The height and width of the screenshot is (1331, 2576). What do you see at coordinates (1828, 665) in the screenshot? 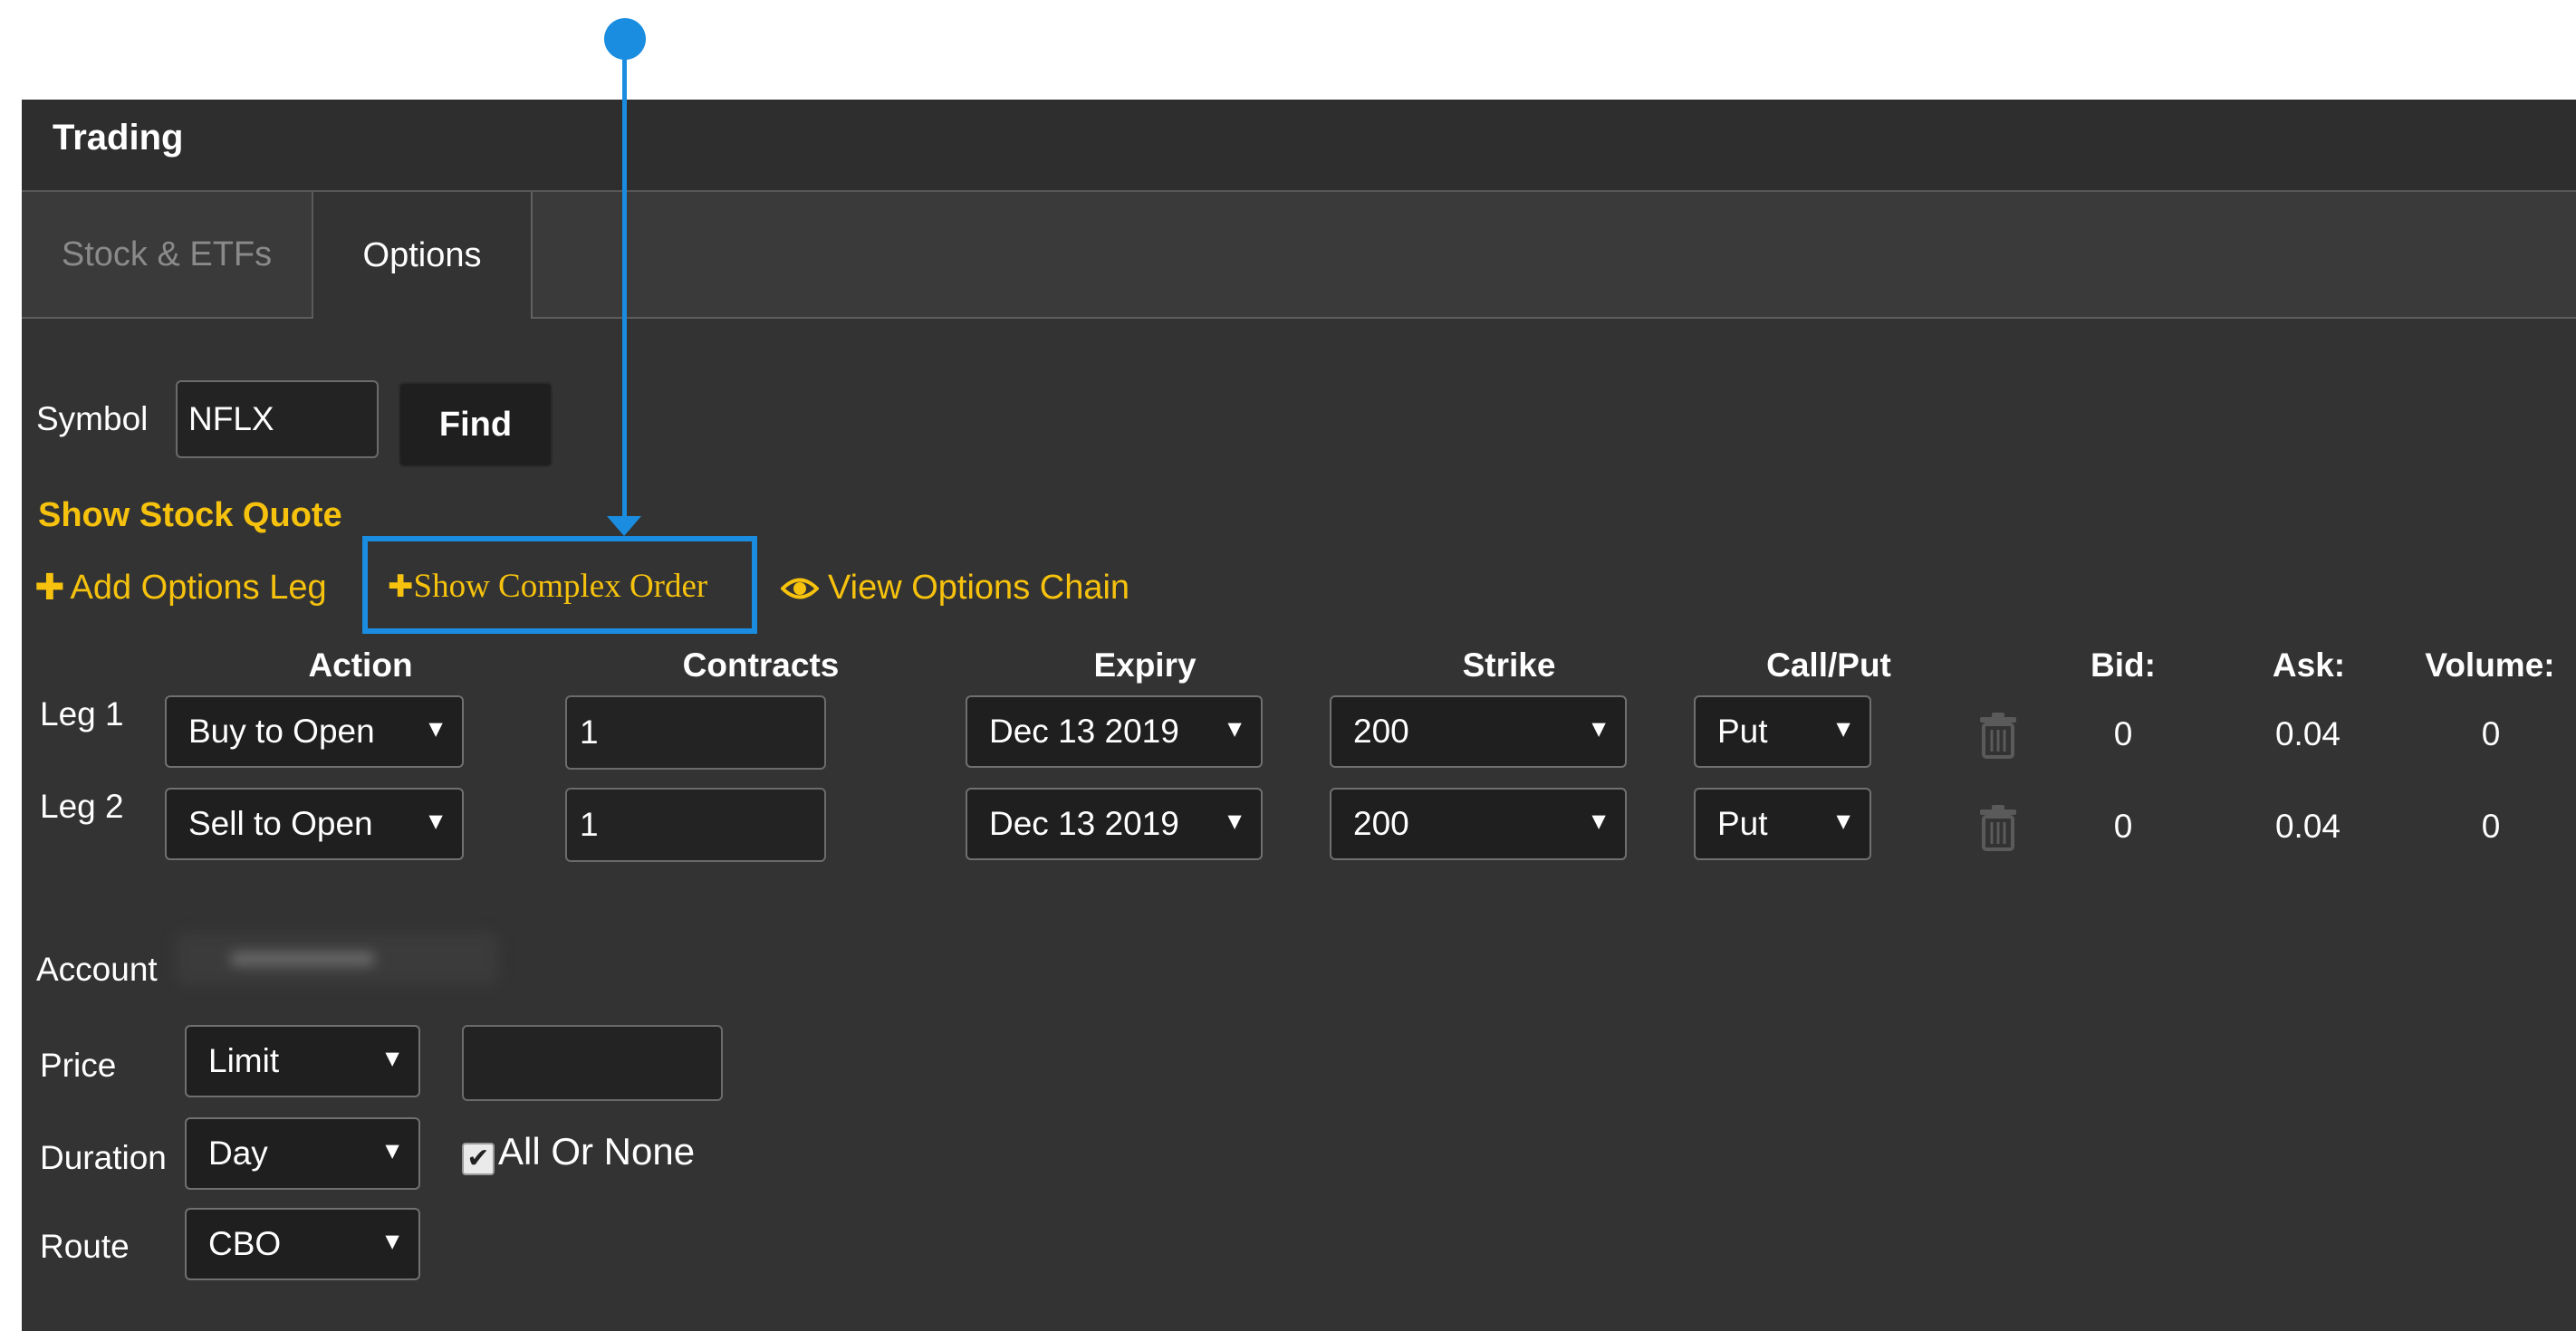
I see `header-callput: Call/Put` at bounding box center [1828, 665].